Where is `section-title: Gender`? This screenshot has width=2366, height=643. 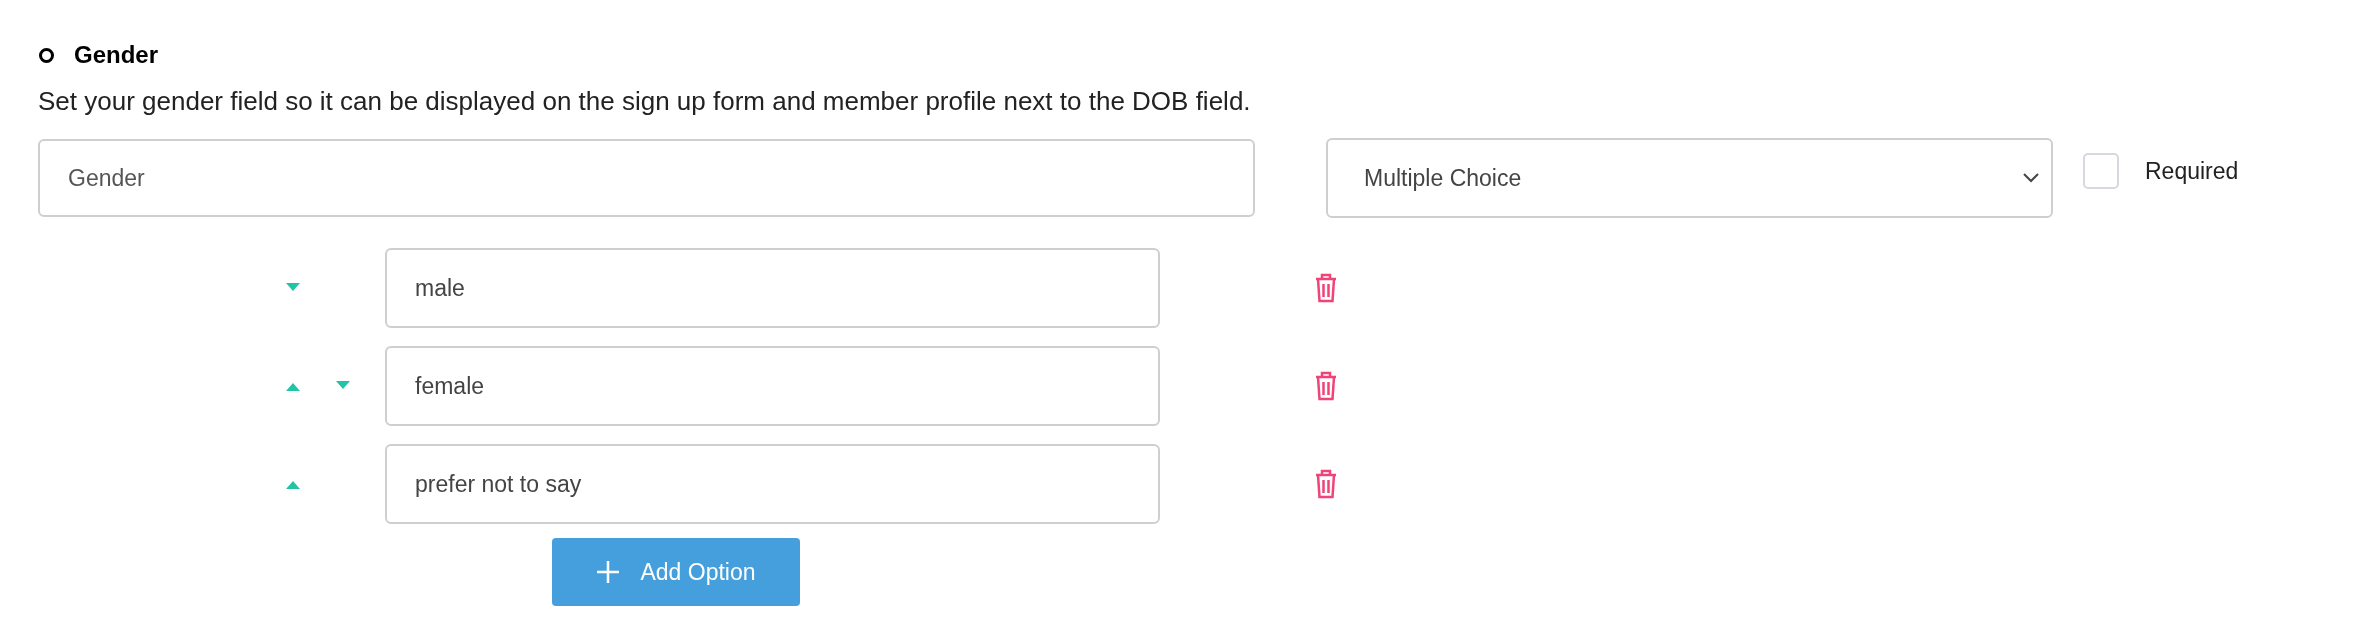
section-title: Gender is located at coordinates (116, 55).